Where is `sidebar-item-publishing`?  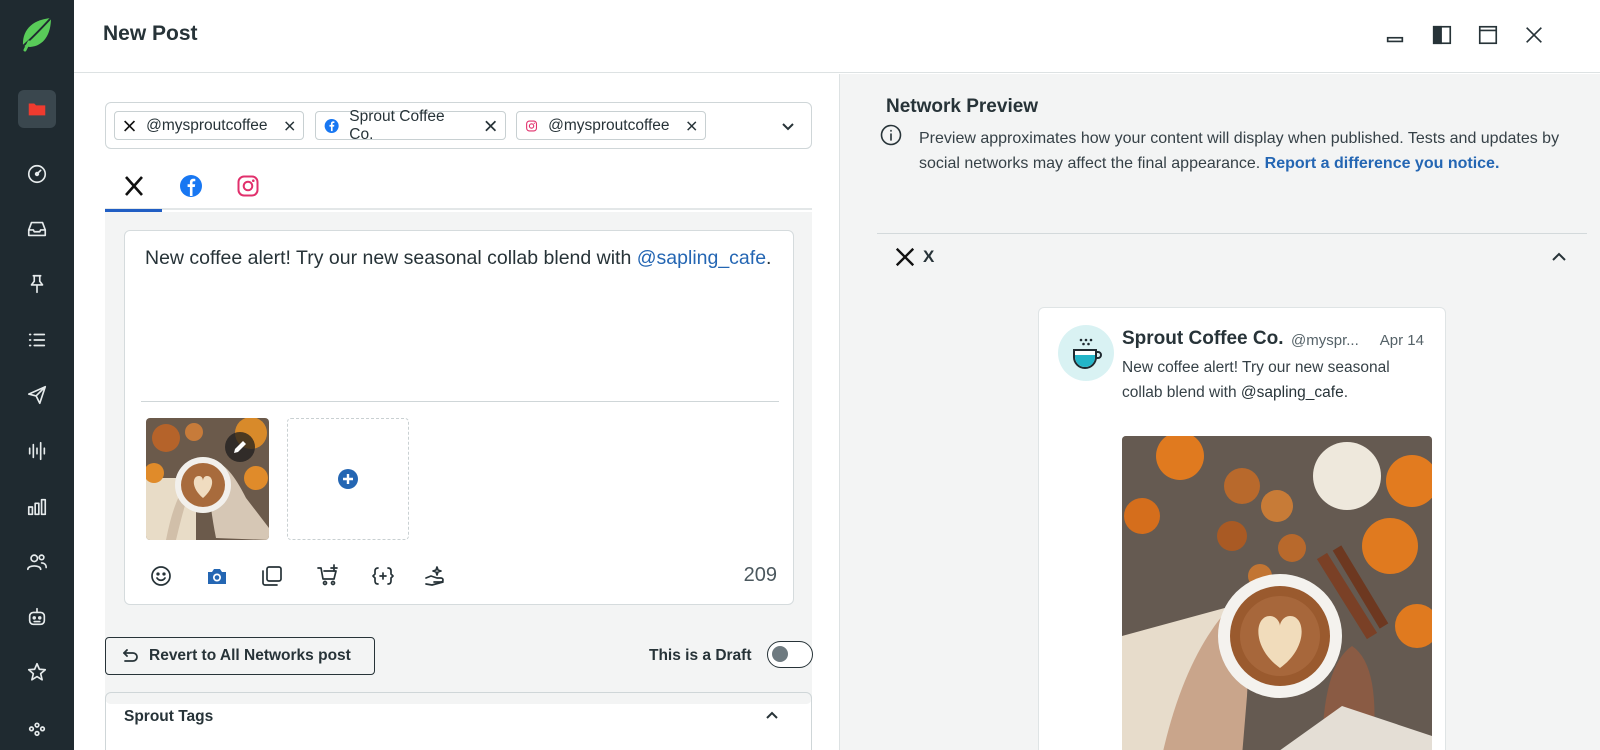
sidebar-item-publishing is located at coordinates (37, 109).